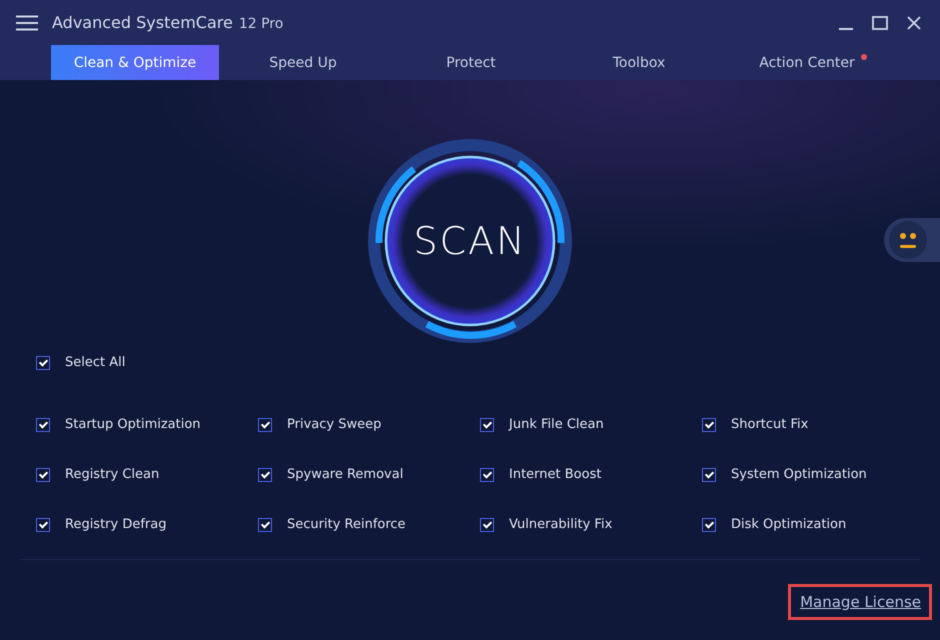 The image size is (940, 640). What do you see at coordinates (345, 474) in the screenshot?
I see `option-label: Spyware Removal` at bounding box center [345, 474].